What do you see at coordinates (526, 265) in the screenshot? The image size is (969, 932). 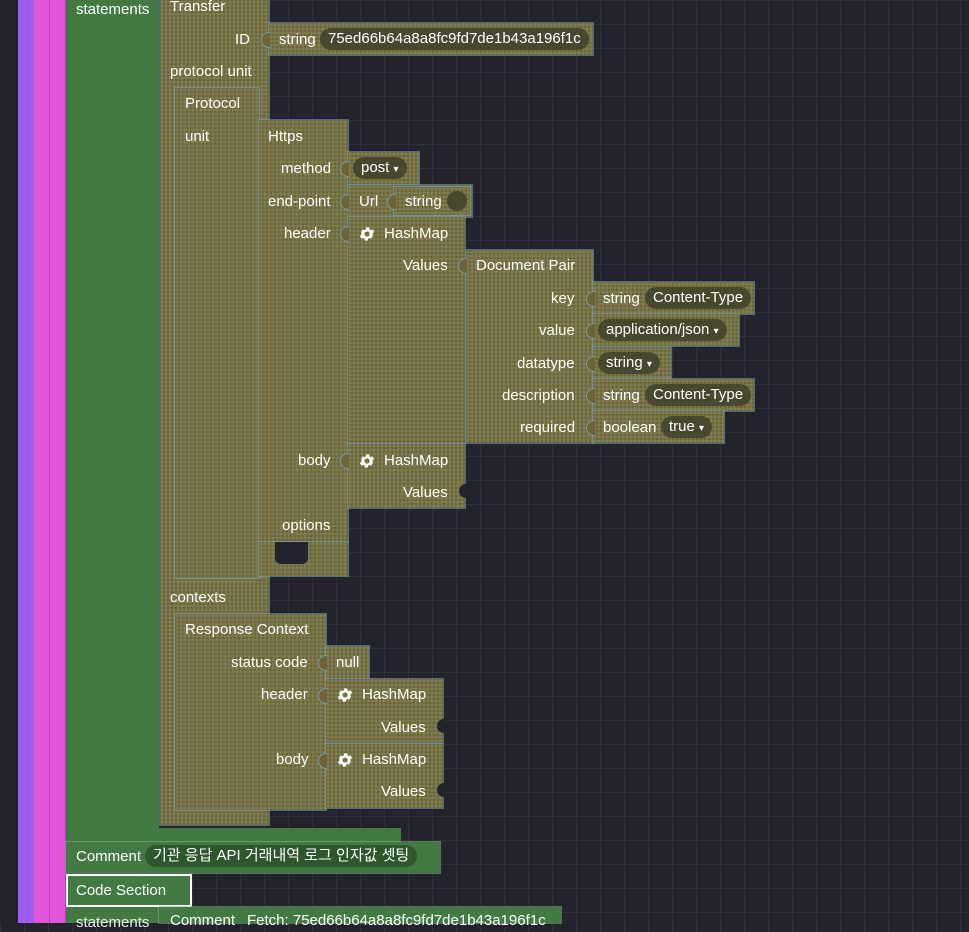 I see `document-pair-title: Document Pair` at bounding box center [526, 265].